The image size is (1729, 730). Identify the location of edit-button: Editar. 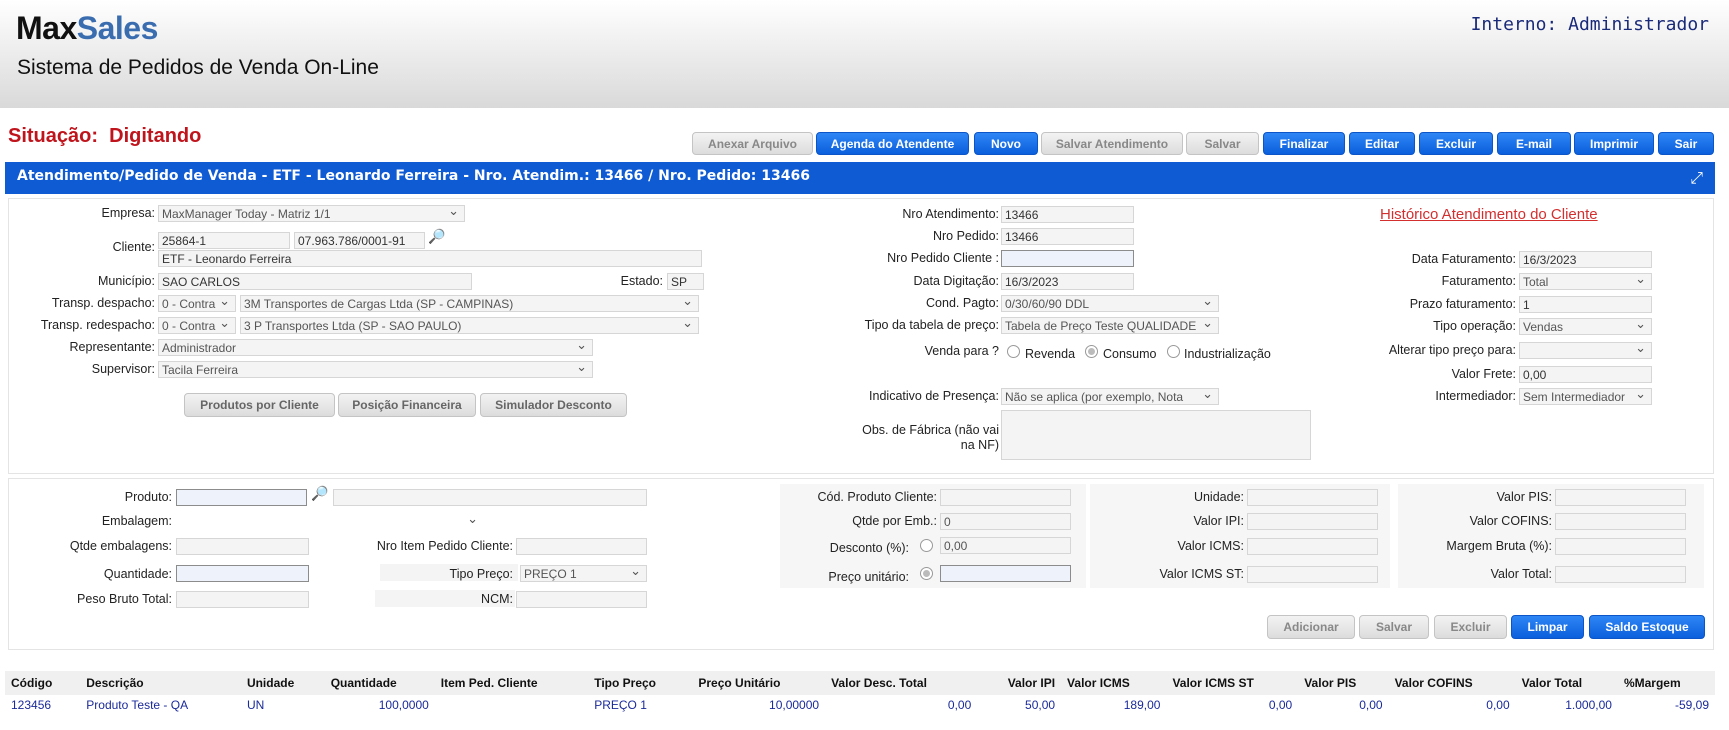
(1382, 143).